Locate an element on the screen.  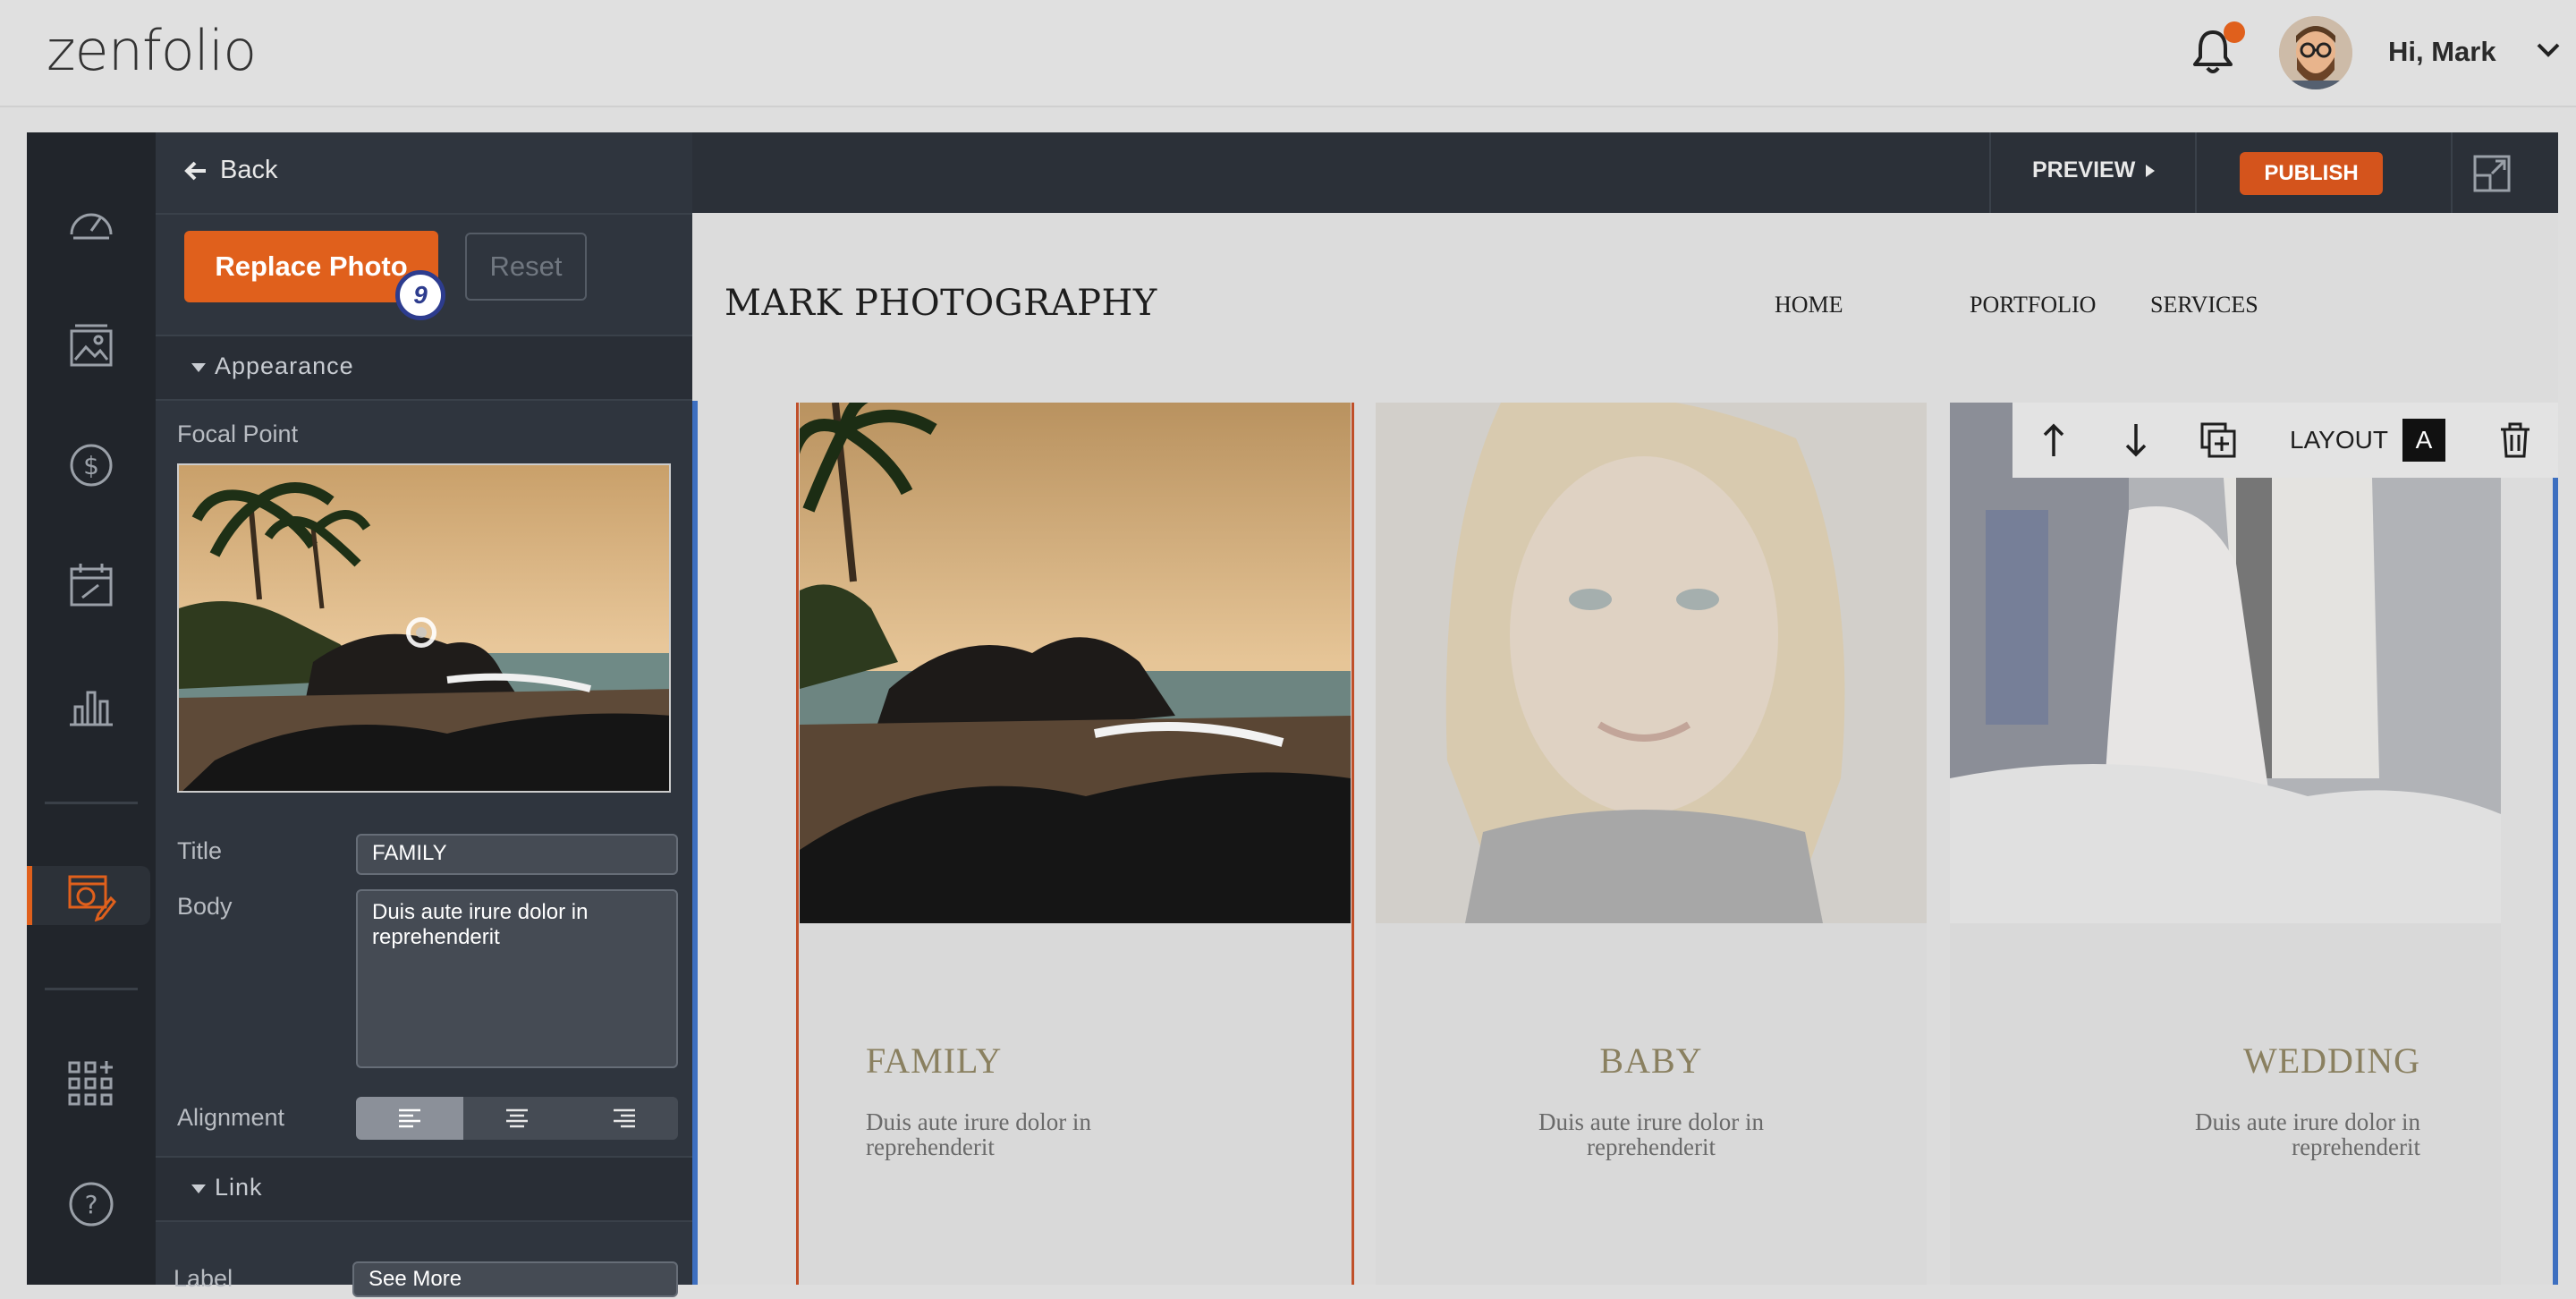
dashboard-gauge-icon is located at coordinates (91, 224).